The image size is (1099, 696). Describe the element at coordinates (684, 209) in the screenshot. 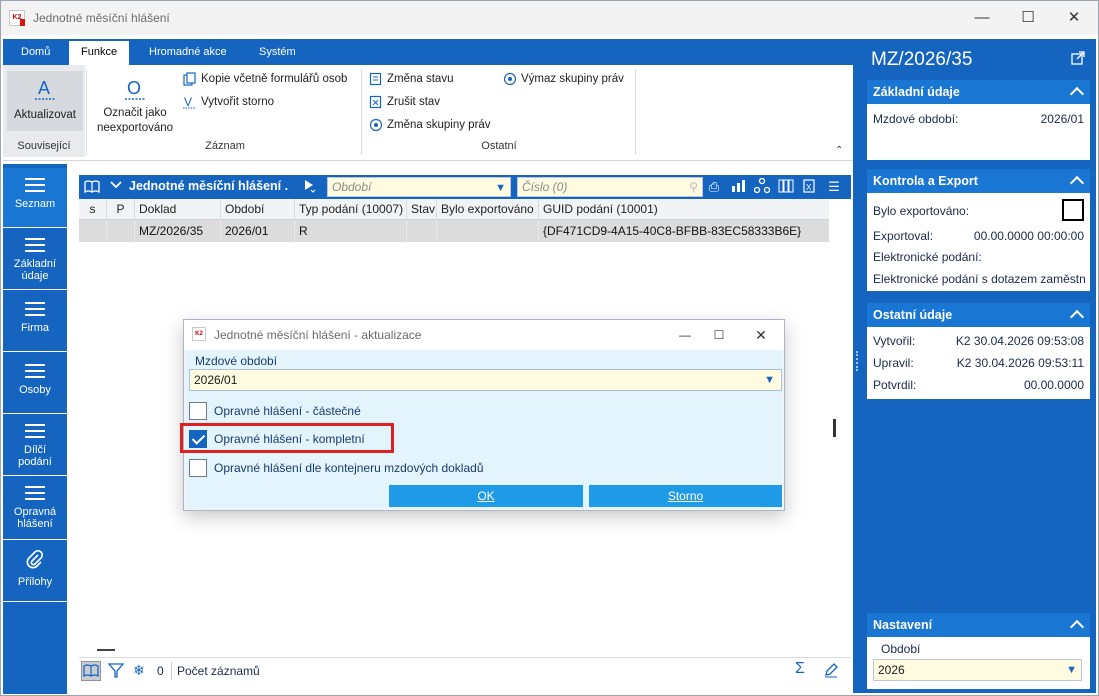

I see `column-header: GUID podání (10001)` at that location.